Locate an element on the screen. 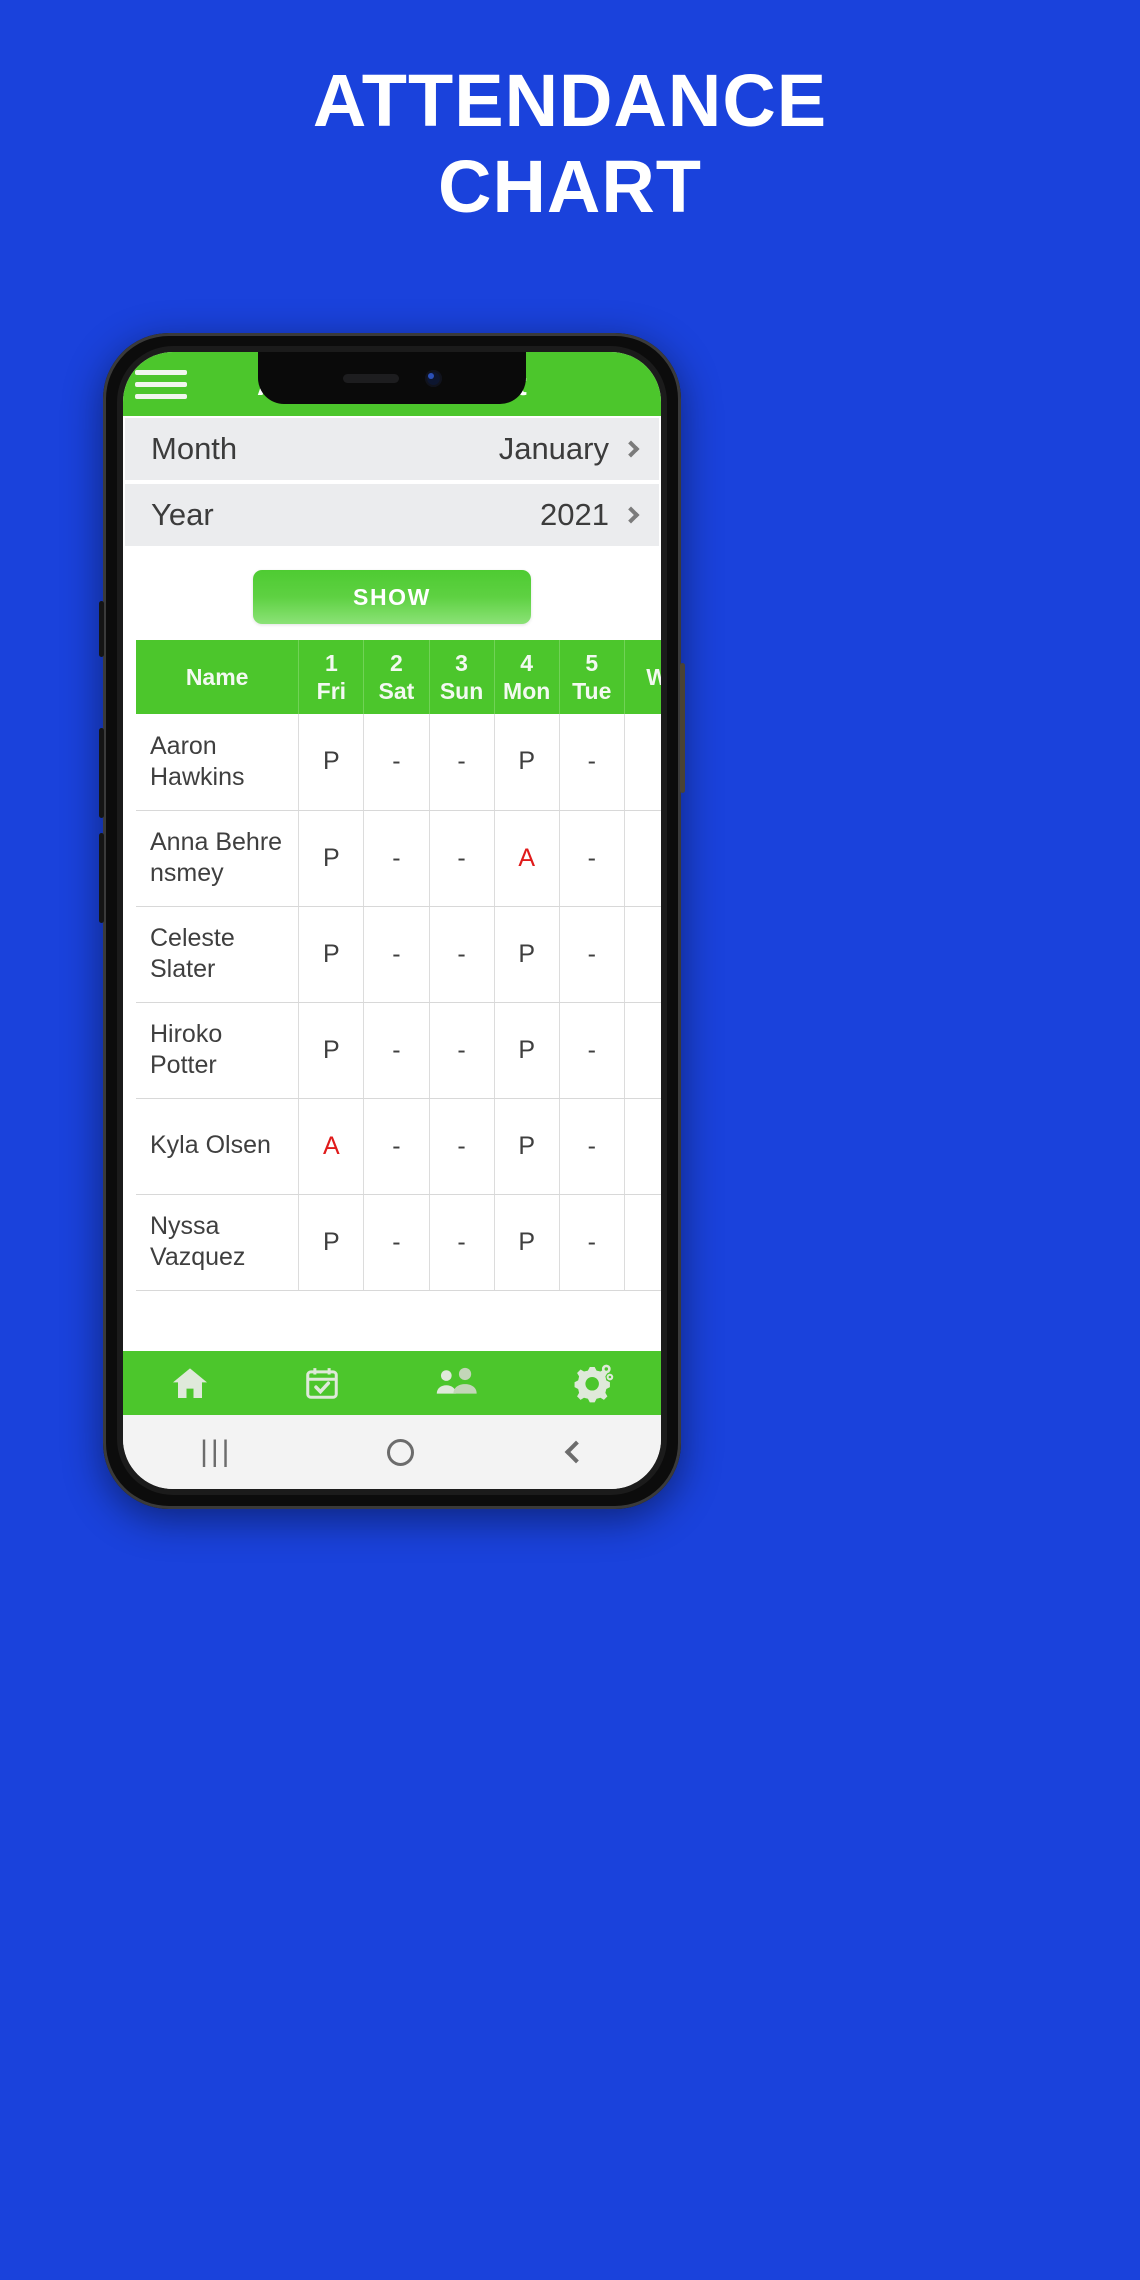  selector-value-year: 2021 is located at coordinates (574, 514).